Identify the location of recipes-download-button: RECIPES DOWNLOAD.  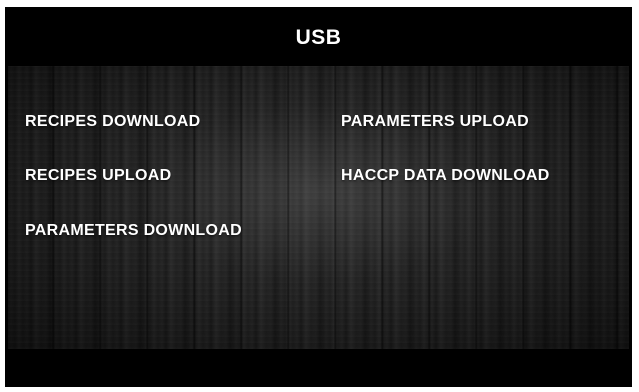
(112, 122).